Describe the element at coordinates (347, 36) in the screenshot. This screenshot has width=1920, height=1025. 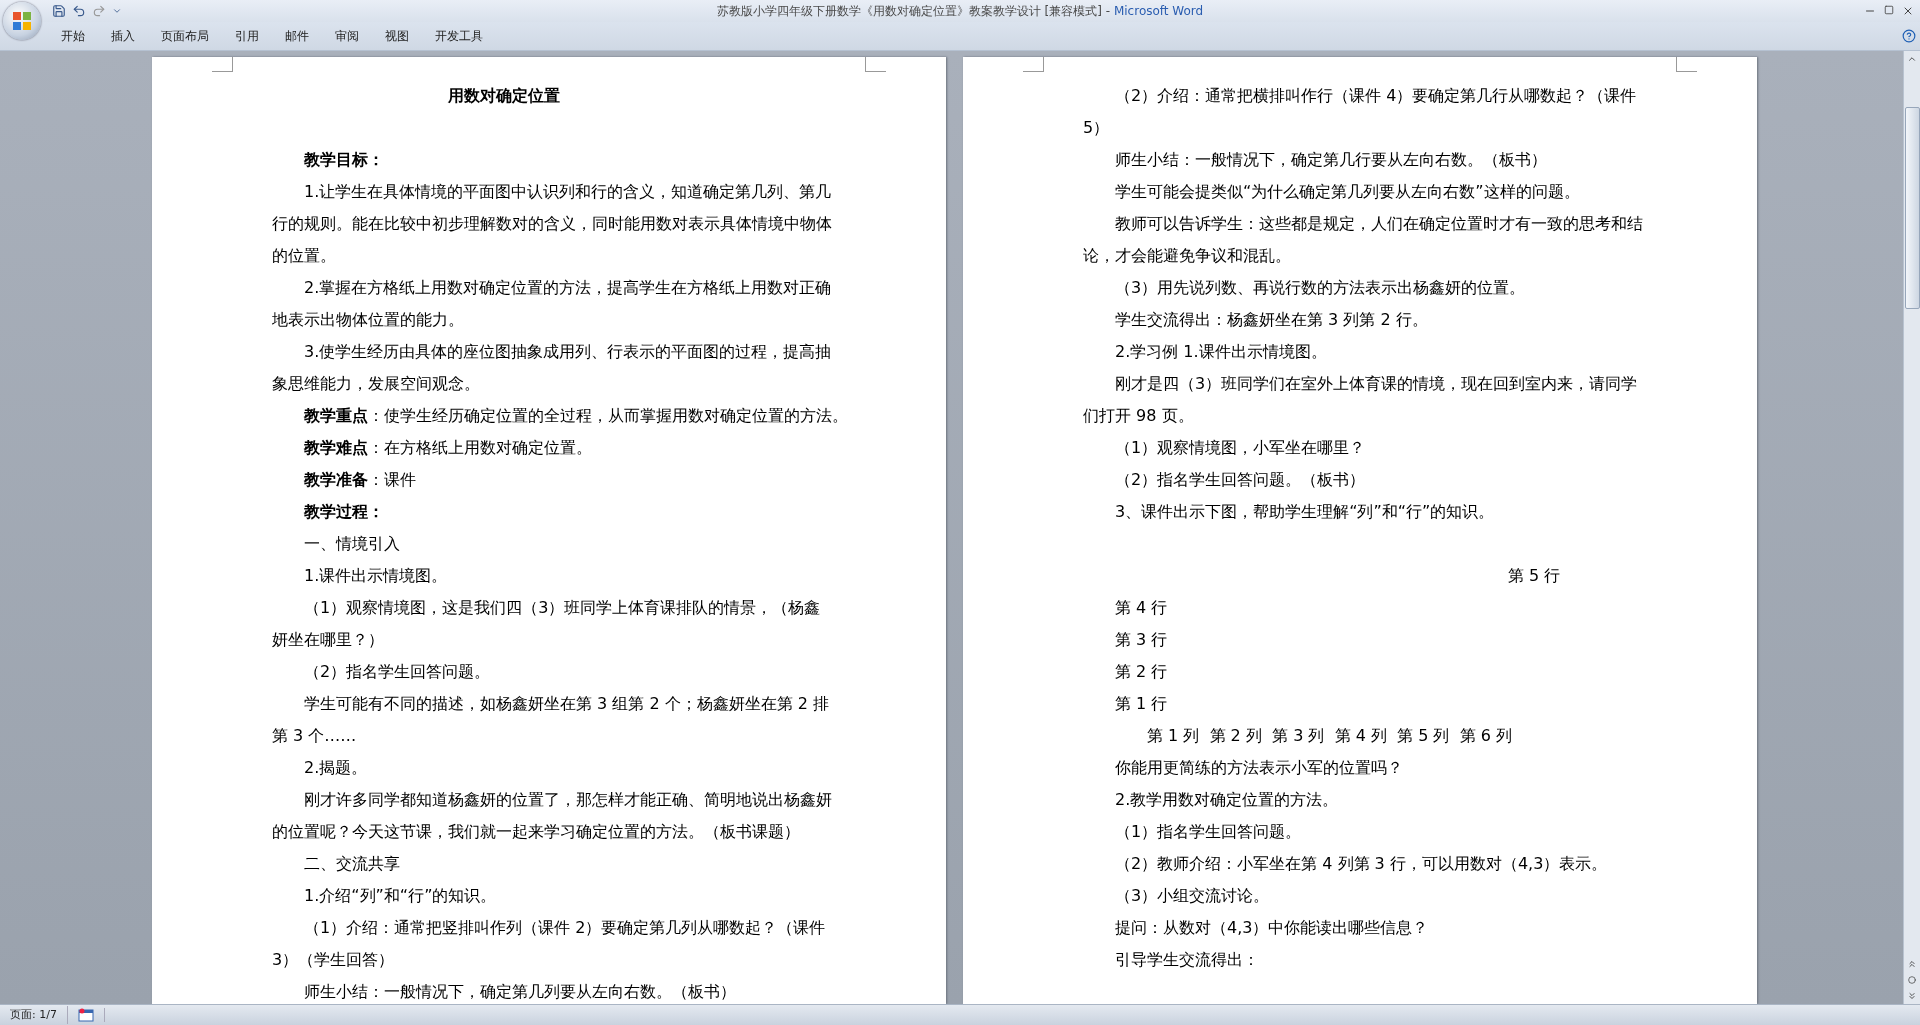
I see `ribbon-tab: 审阅` at that location.